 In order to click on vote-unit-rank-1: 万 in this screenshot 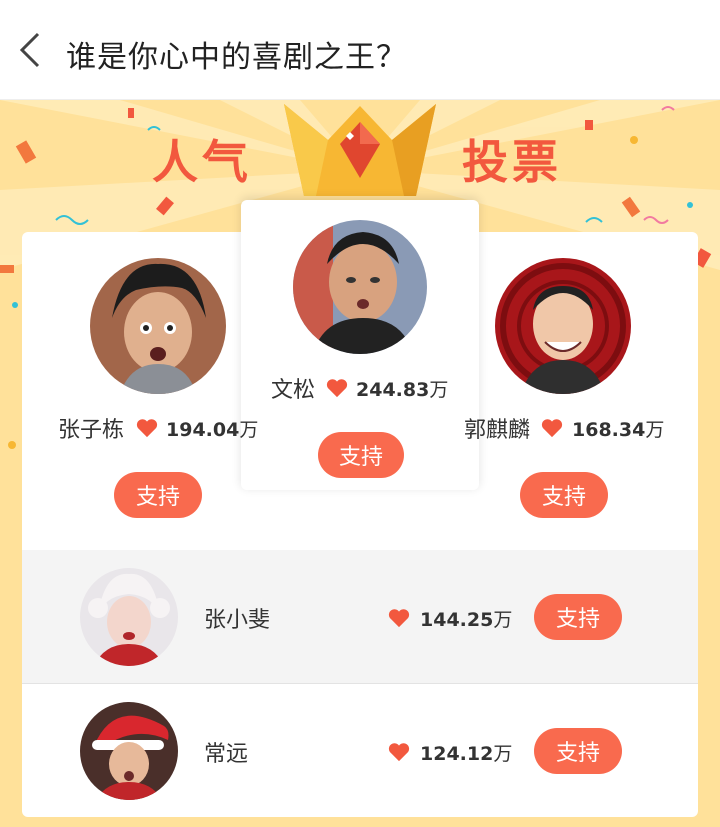, I will do `click(439, 390)`.